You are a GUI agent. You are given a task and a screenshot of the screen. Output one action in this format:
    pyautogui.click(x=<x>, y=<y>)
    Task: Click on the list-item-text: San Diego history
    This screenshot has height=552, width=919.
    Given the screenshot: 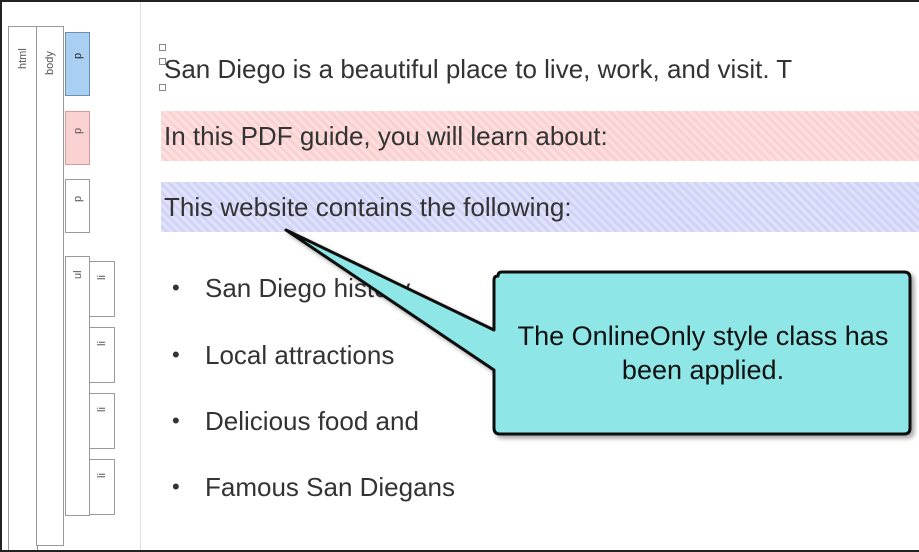 What is the action you would take?
    pyautogui.click(x=308, y=288)
    